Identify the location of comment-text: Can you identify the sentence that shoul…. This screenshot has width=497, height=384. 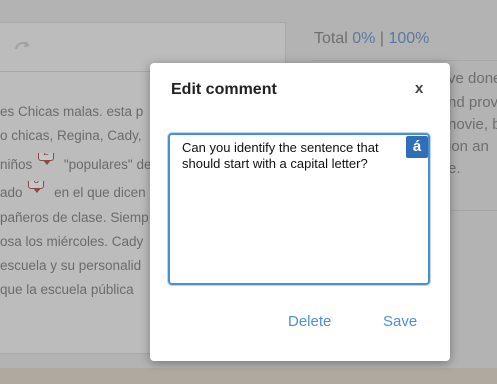
(280, 155).